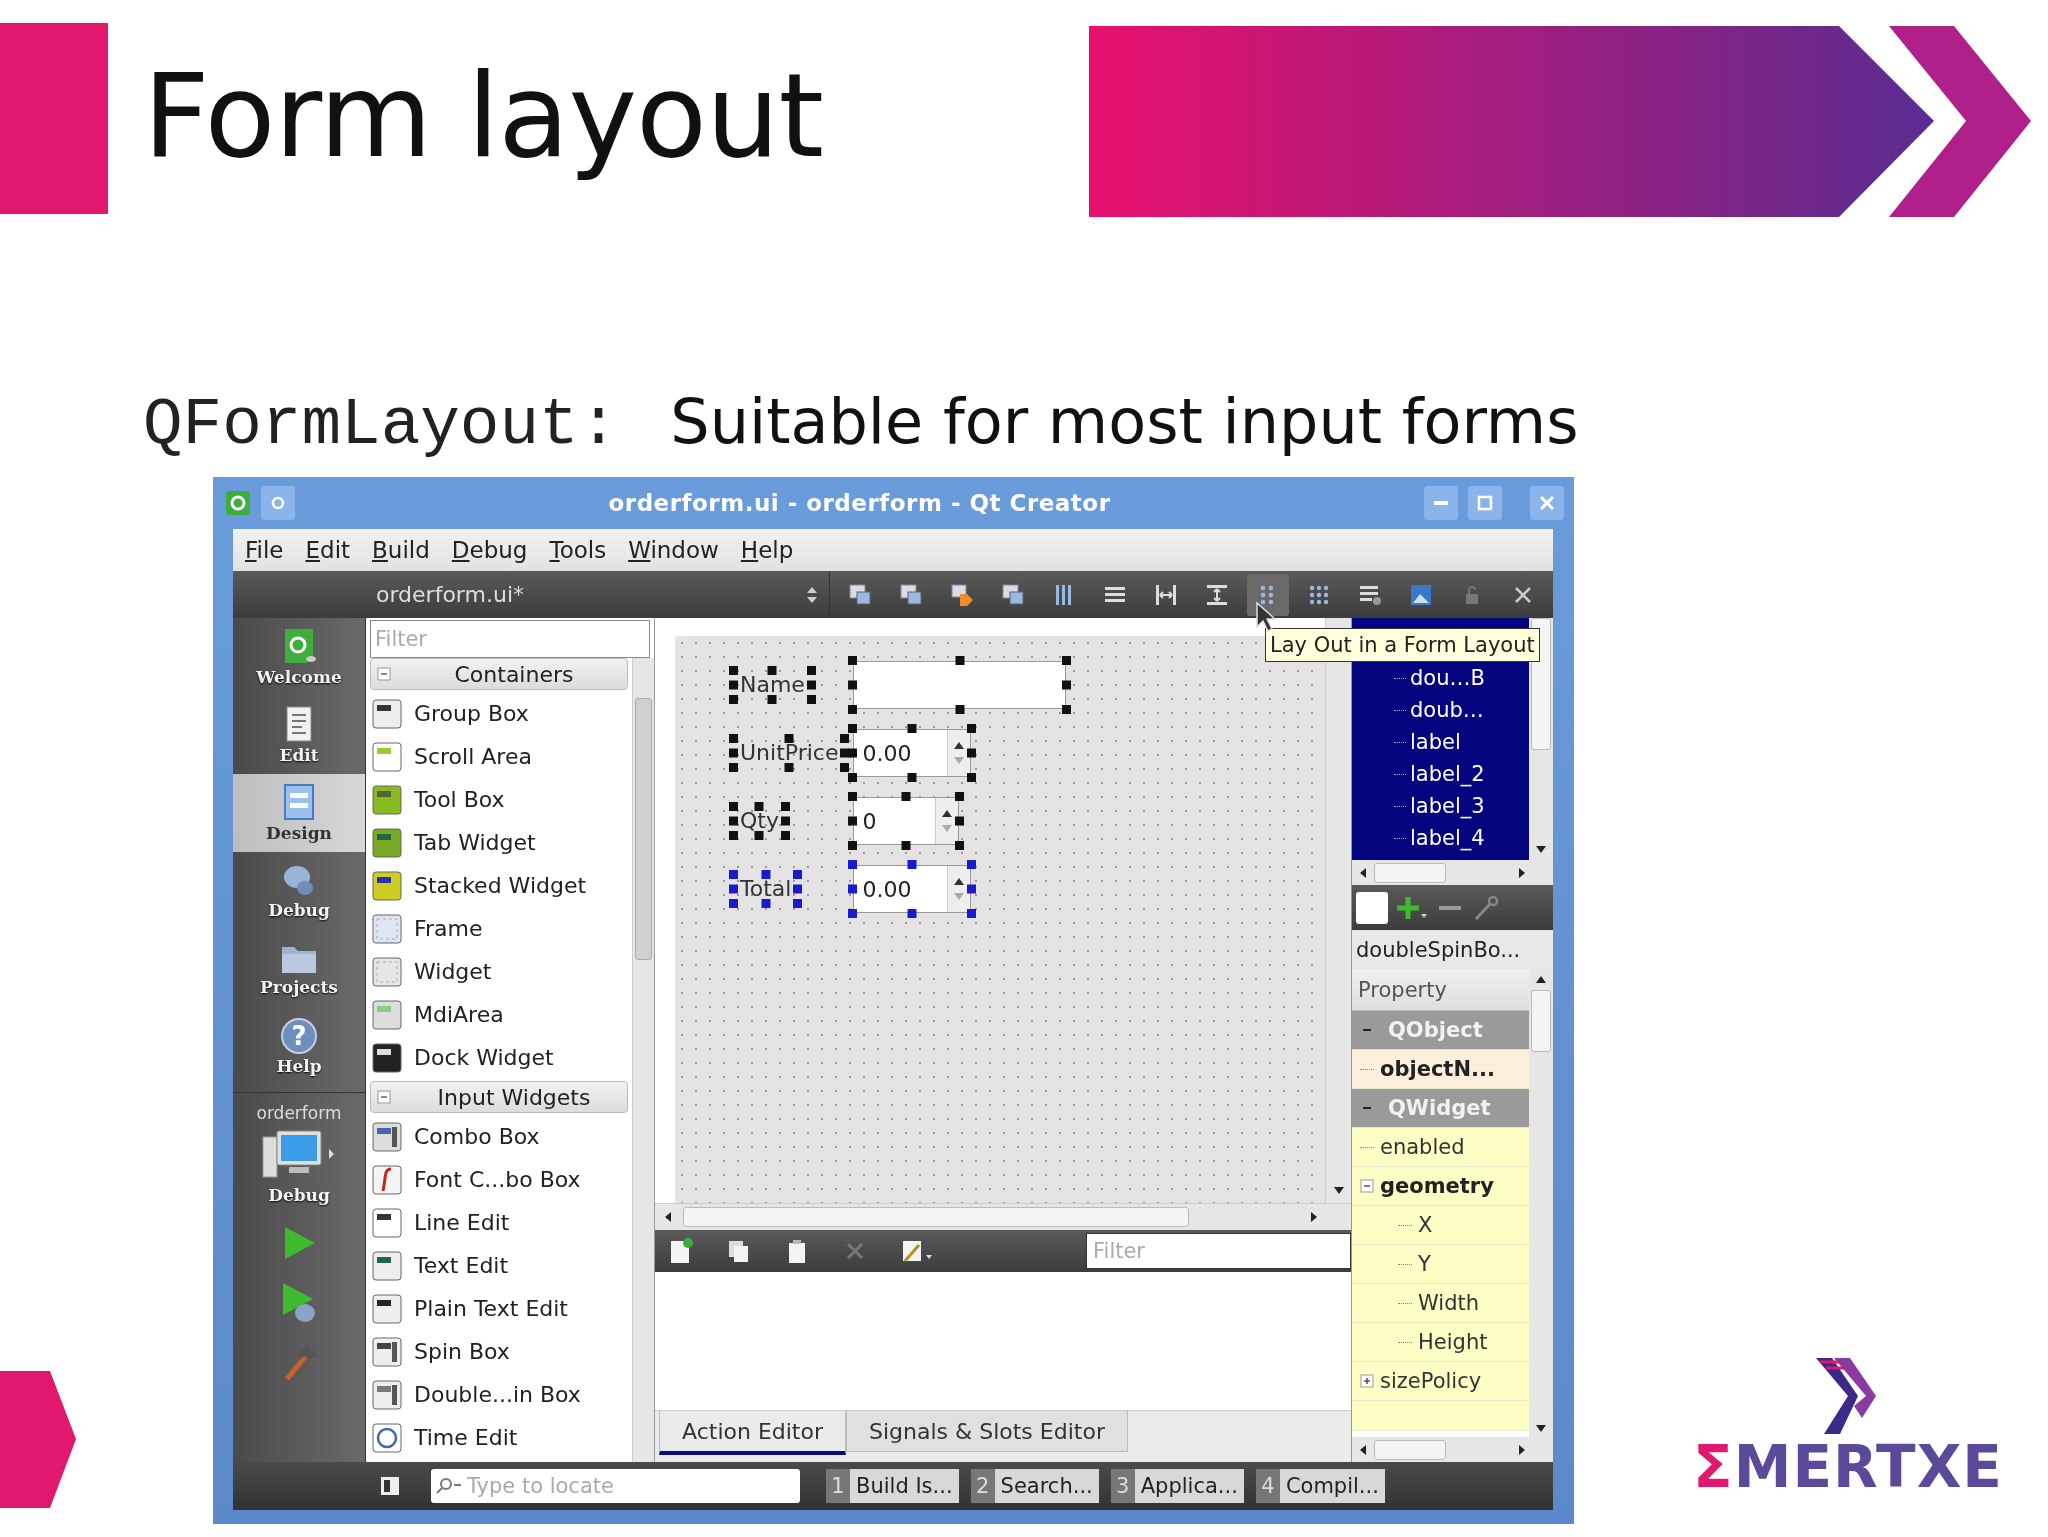  What do you see at coordinates (499, 1265) in the screenshot?
I see `widget-item: Text Edit` at bounding box center [499, 1265].